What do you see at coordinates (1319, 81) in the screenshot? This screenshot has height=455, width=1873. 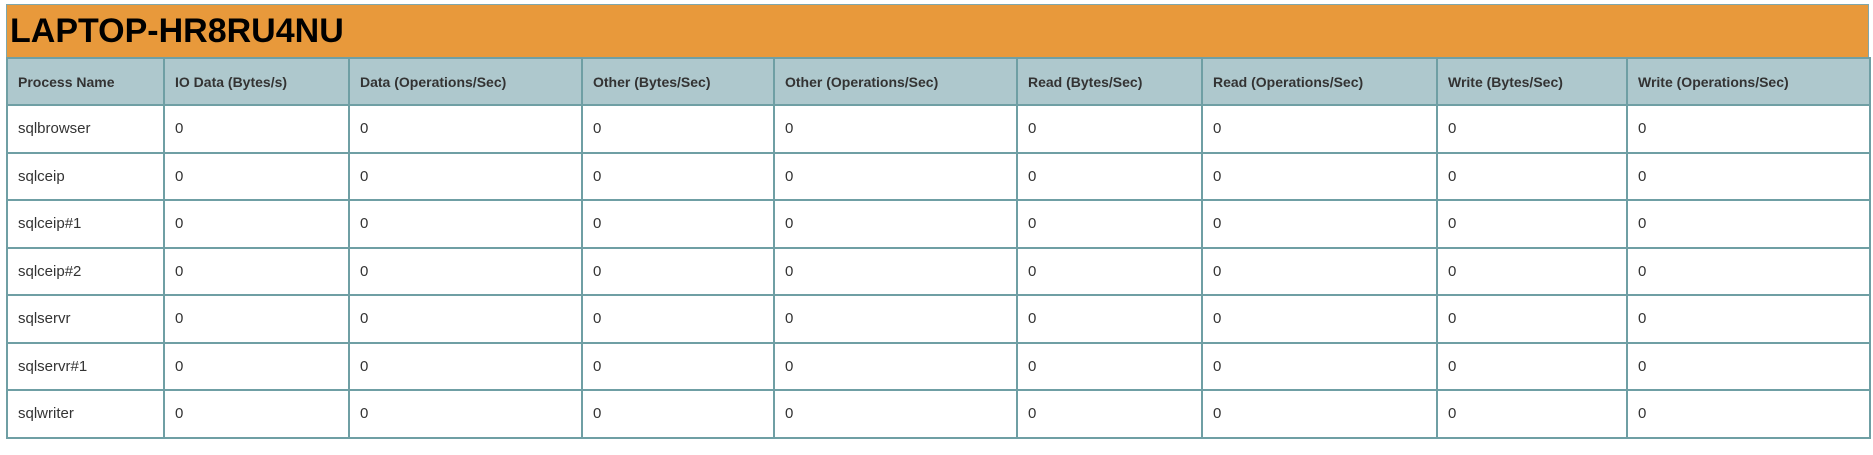 I see `column-header: Read (Operations/Sec)` at bounding box center [1319, 81].